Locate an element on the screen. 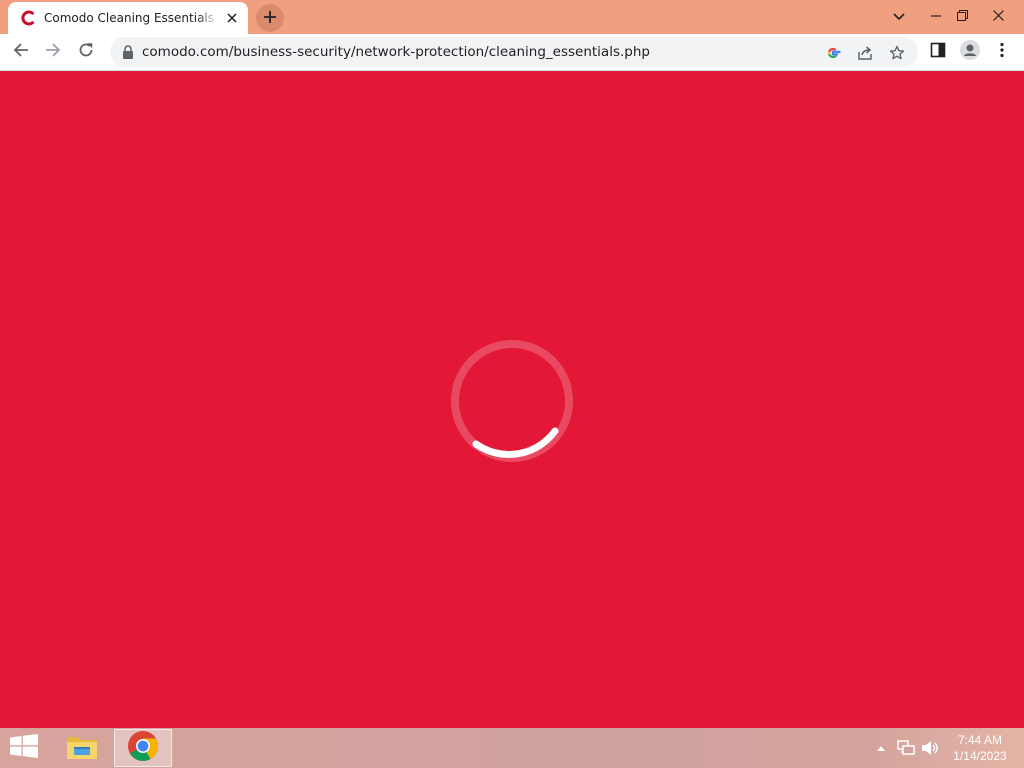  profile-button is located at coordinates (970, 52).